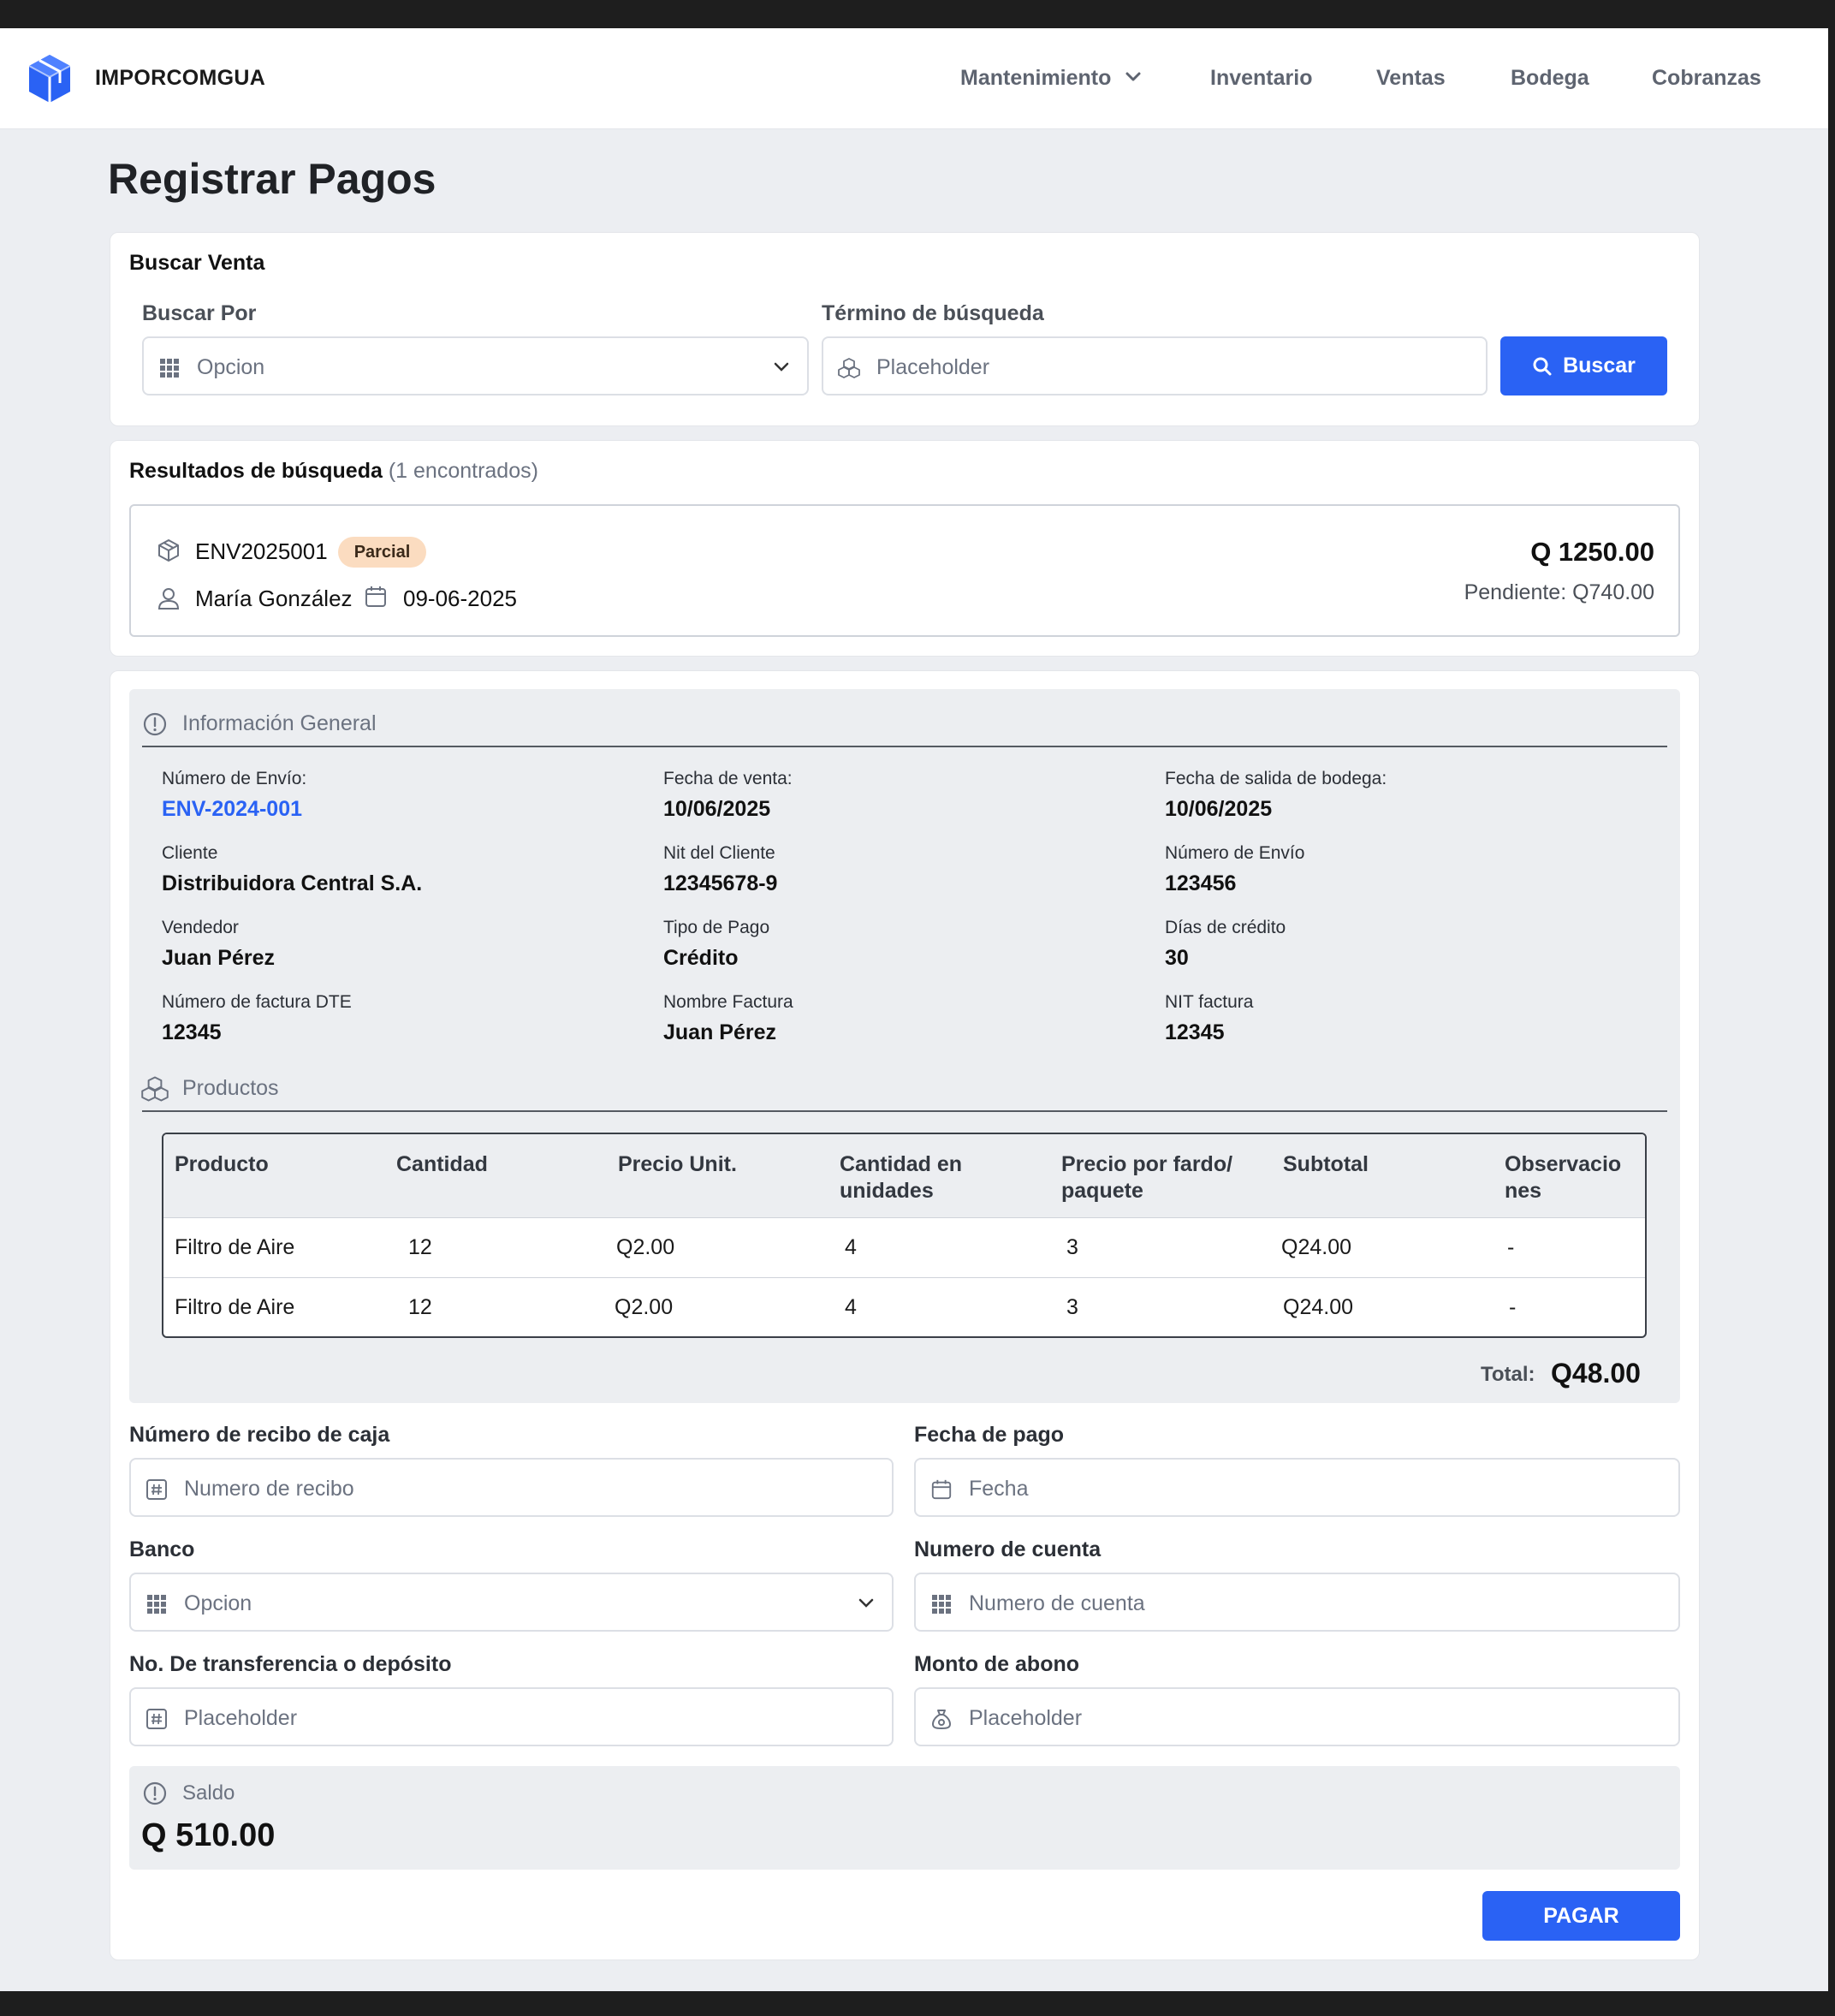 This screenshot has width=1835, height=2016. Describe the element at coordinates (257, 1002) in the screenshot. I see `info-label: Número de factura DTE` at that location.